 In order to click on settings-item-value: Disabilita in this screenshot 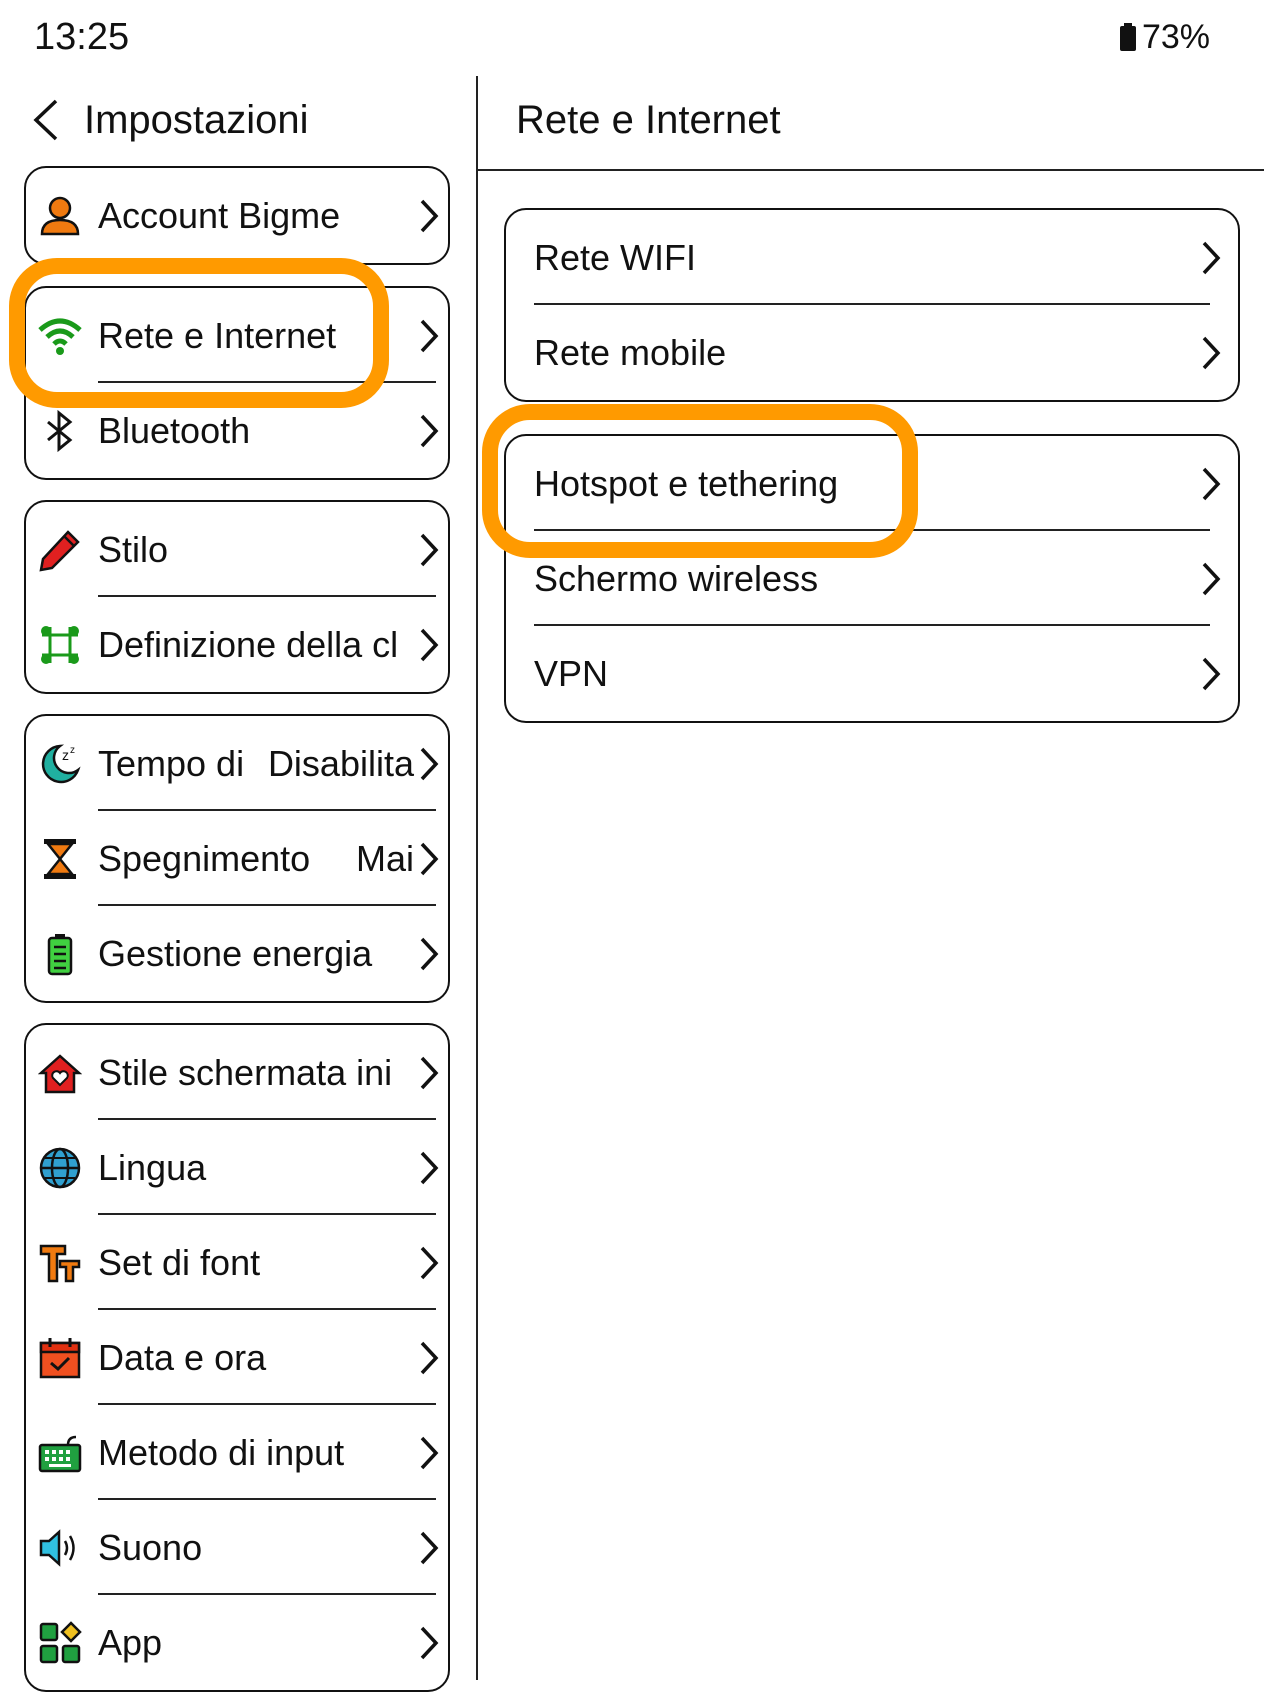, I will do `click(338, 763)`.